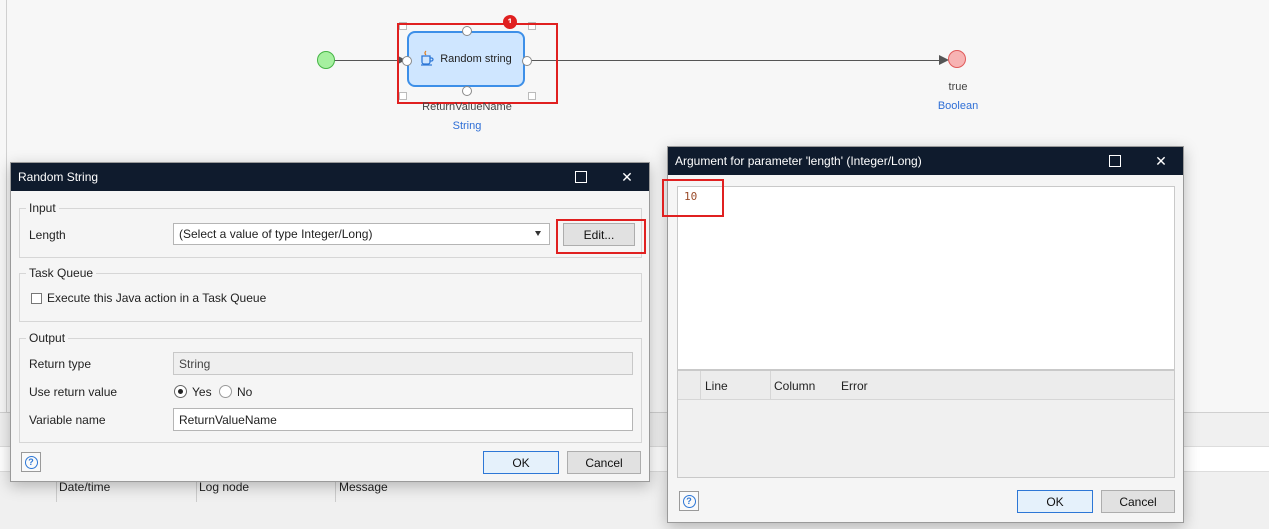 The image size is (1269, 529). What do you see at coordinates (403, 363) in the screenshot?
I see `return-type-field: String` at bounding box center [403, 363].